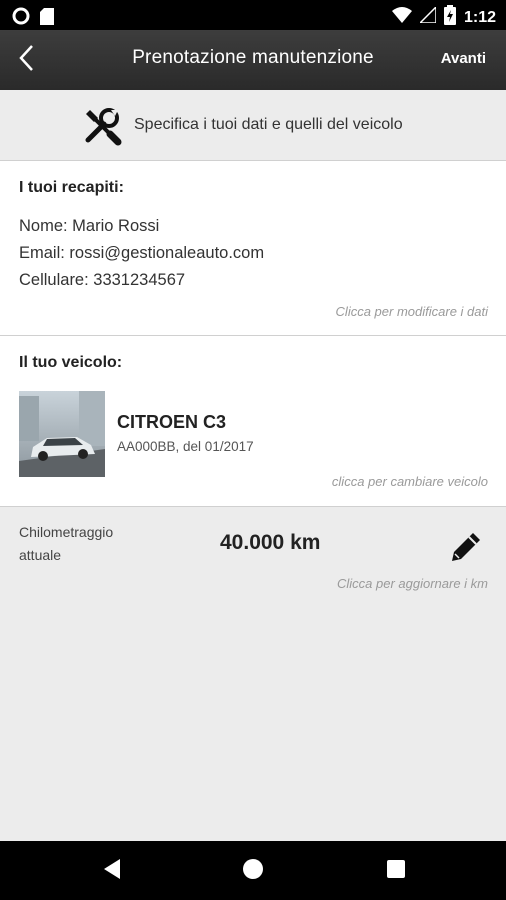 This screenshot has width=506, height=900. Describe the element at coordinates (102, 126) in the screenshot. I see `tools-icon` at that location.